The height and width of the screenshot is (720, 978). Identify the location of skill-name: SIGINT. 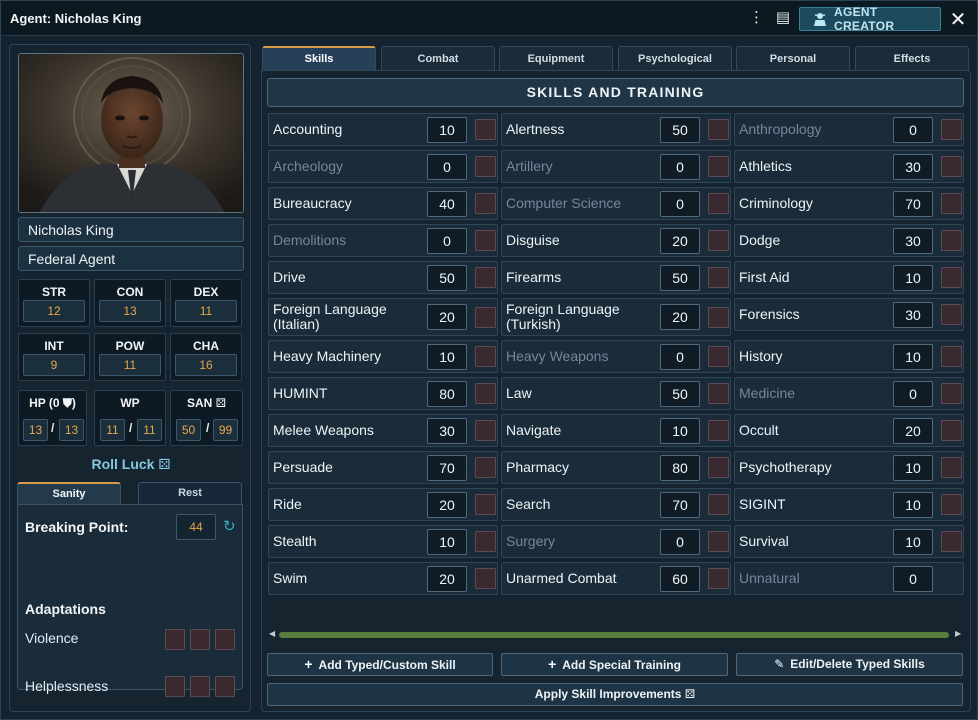
(814, 504).